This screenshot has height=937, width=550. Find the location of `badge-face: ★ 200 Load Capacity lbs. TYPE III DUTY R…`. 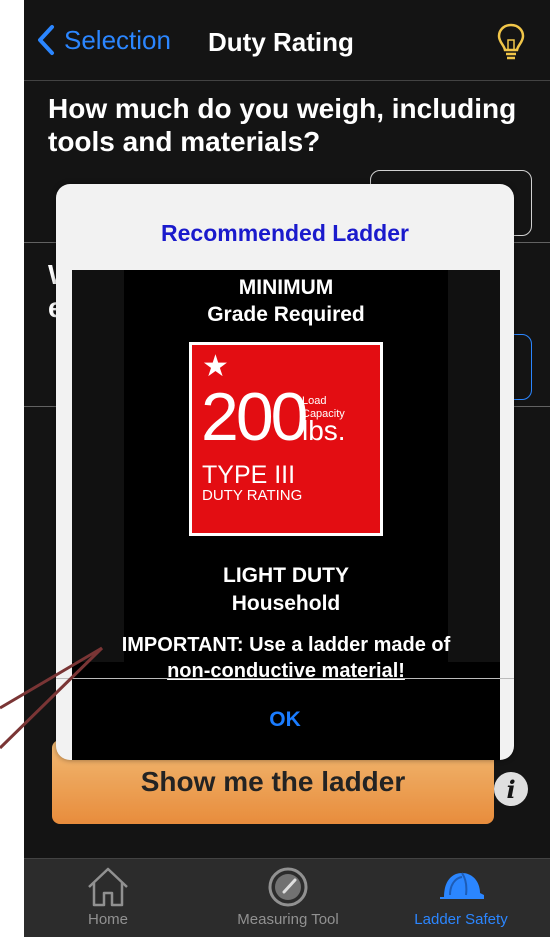

badge-face: ★ 200 Load Capacity lbs. TYPE III DUTY R… is located at coordinates (286, 439).